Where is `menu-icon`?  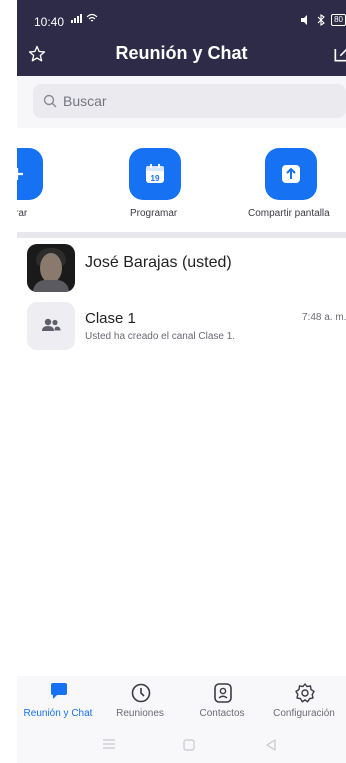 menu-icon is located at coordinates (109, 744).